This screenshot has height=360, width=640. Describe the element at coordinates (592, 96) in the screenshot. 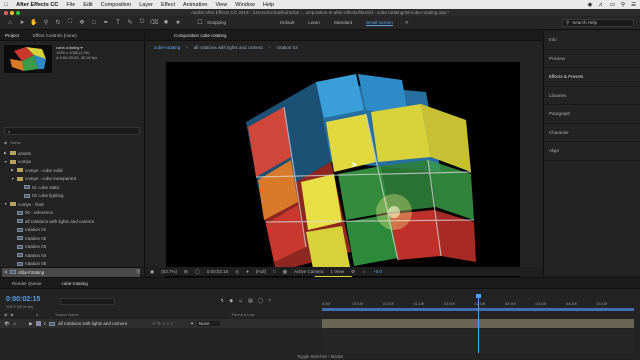

I see `panel-libraries: Libraries` at that location.